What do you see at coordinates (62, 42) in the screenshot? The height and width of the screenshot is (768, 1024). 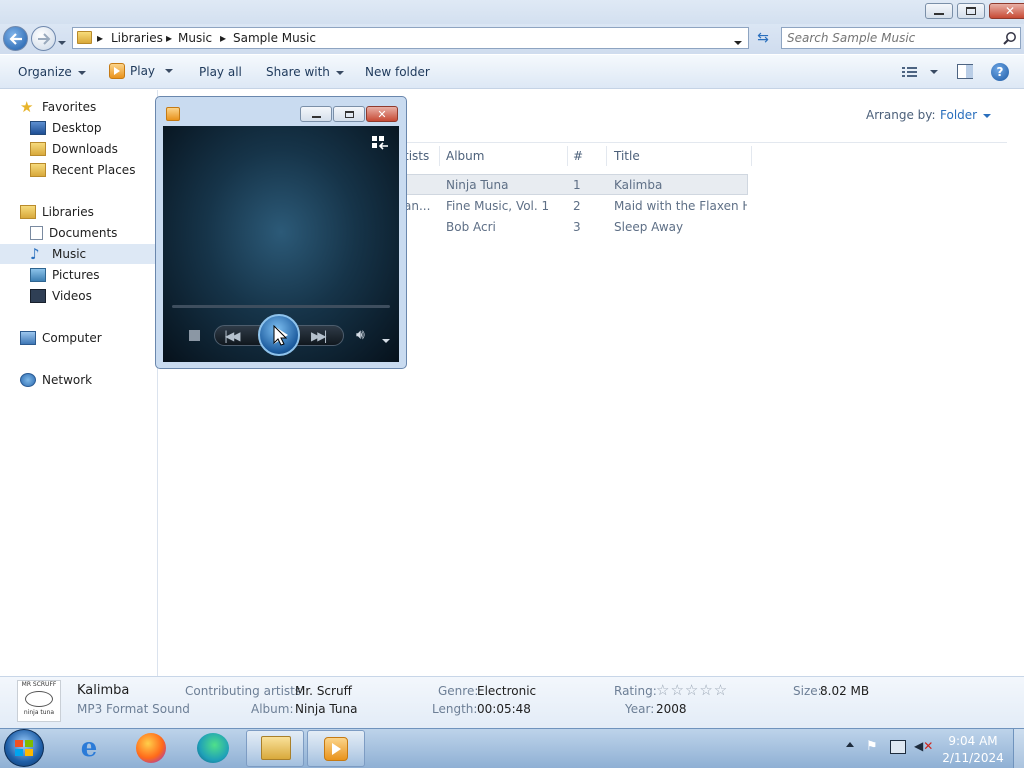 I see `recent-pages-dropdown` at bounding box center [62, 42].